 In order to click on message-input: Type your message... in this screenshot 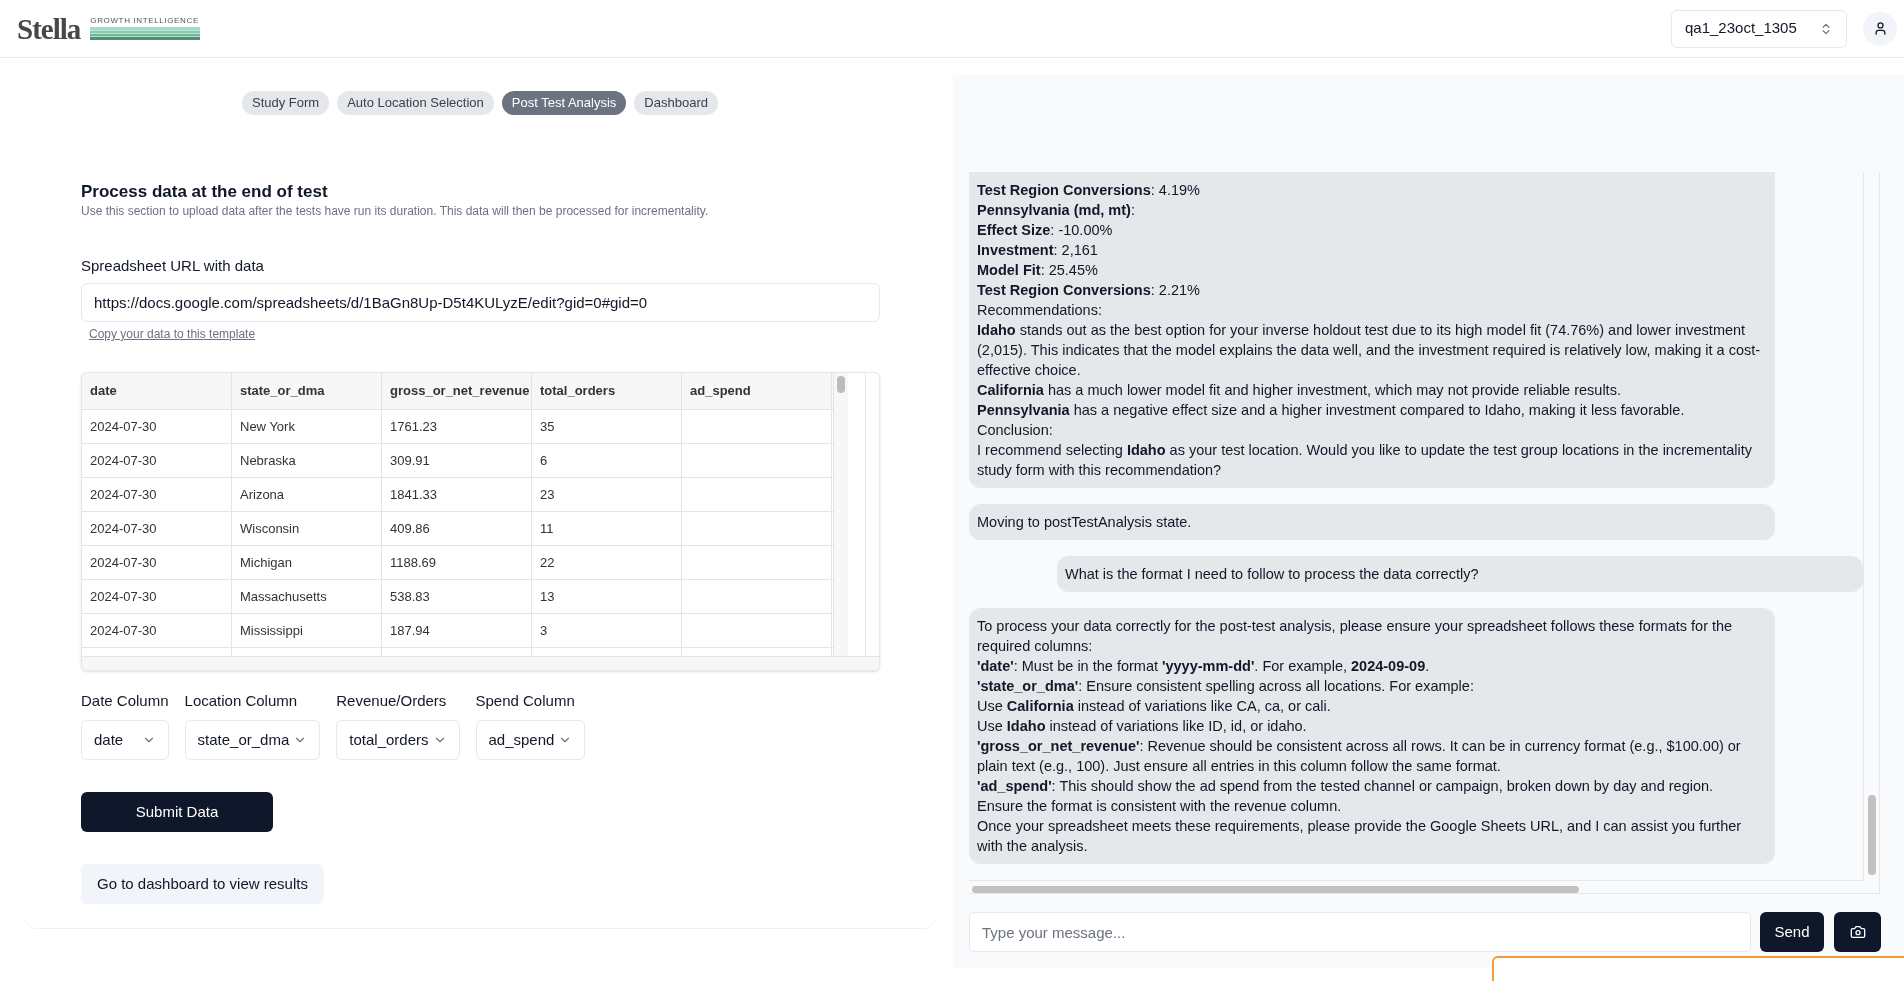, I will do `click(1360, 932)`.